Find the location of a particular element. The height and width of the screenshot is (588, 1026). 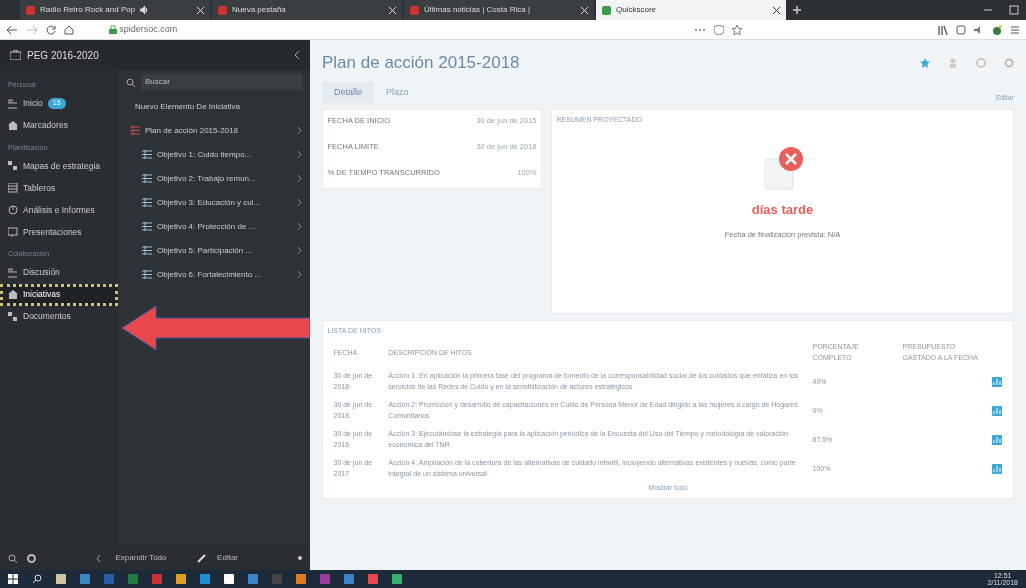

expand-all-link: Expandir Todo is located at coordinates (141, 558).